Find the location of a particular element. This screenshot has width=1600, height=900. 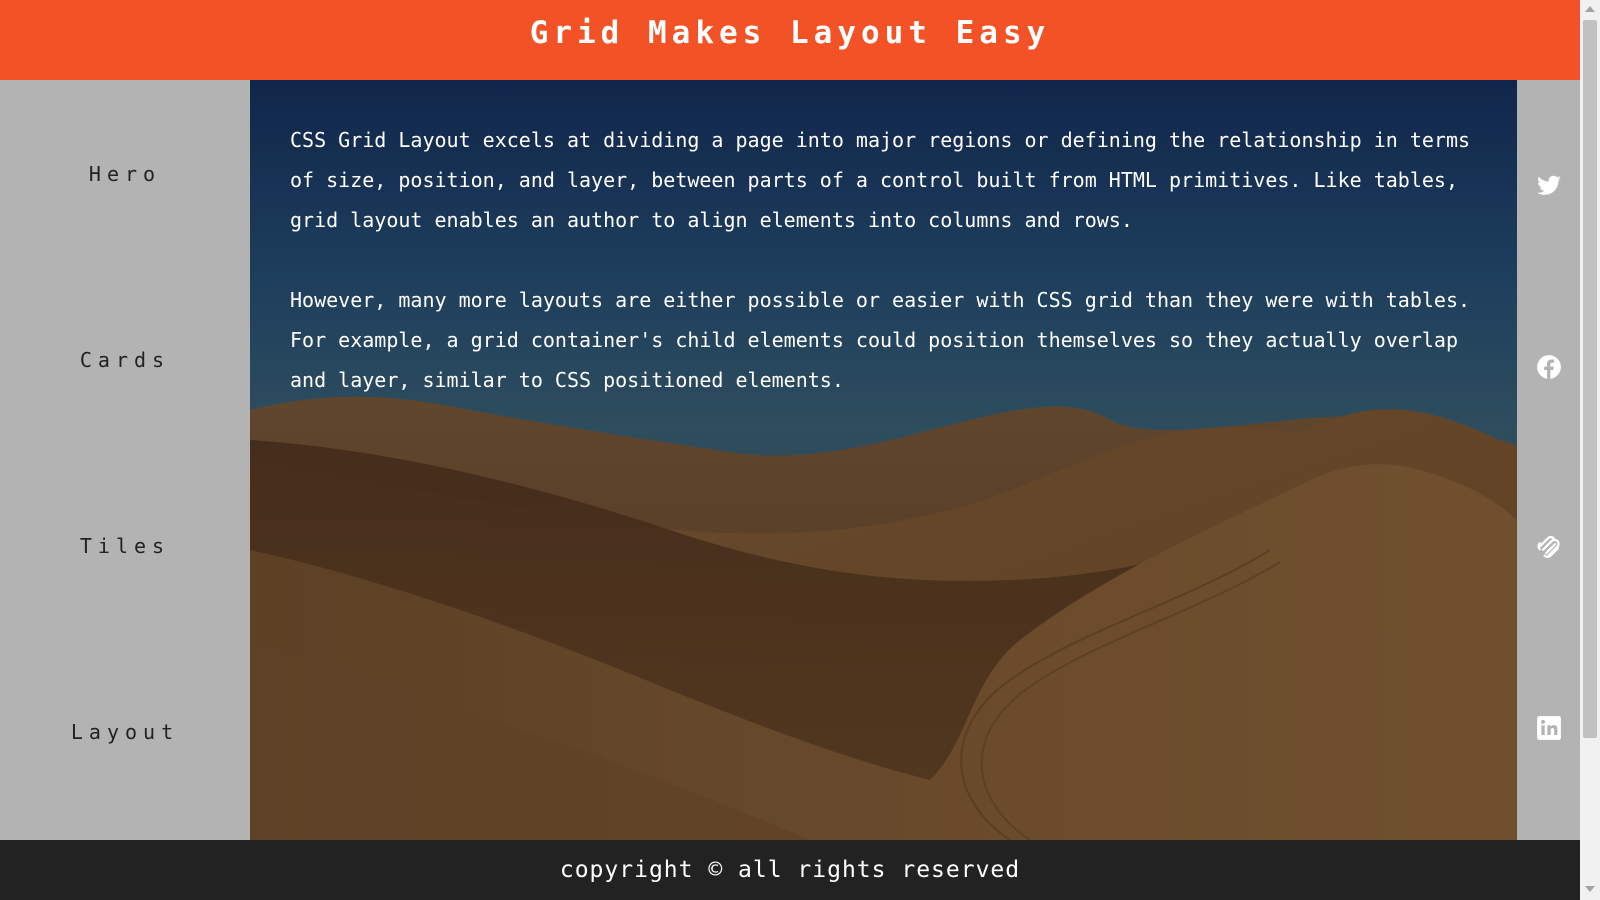

site-footer: copyright © all rights reserved is located at coordinates (790, 870).